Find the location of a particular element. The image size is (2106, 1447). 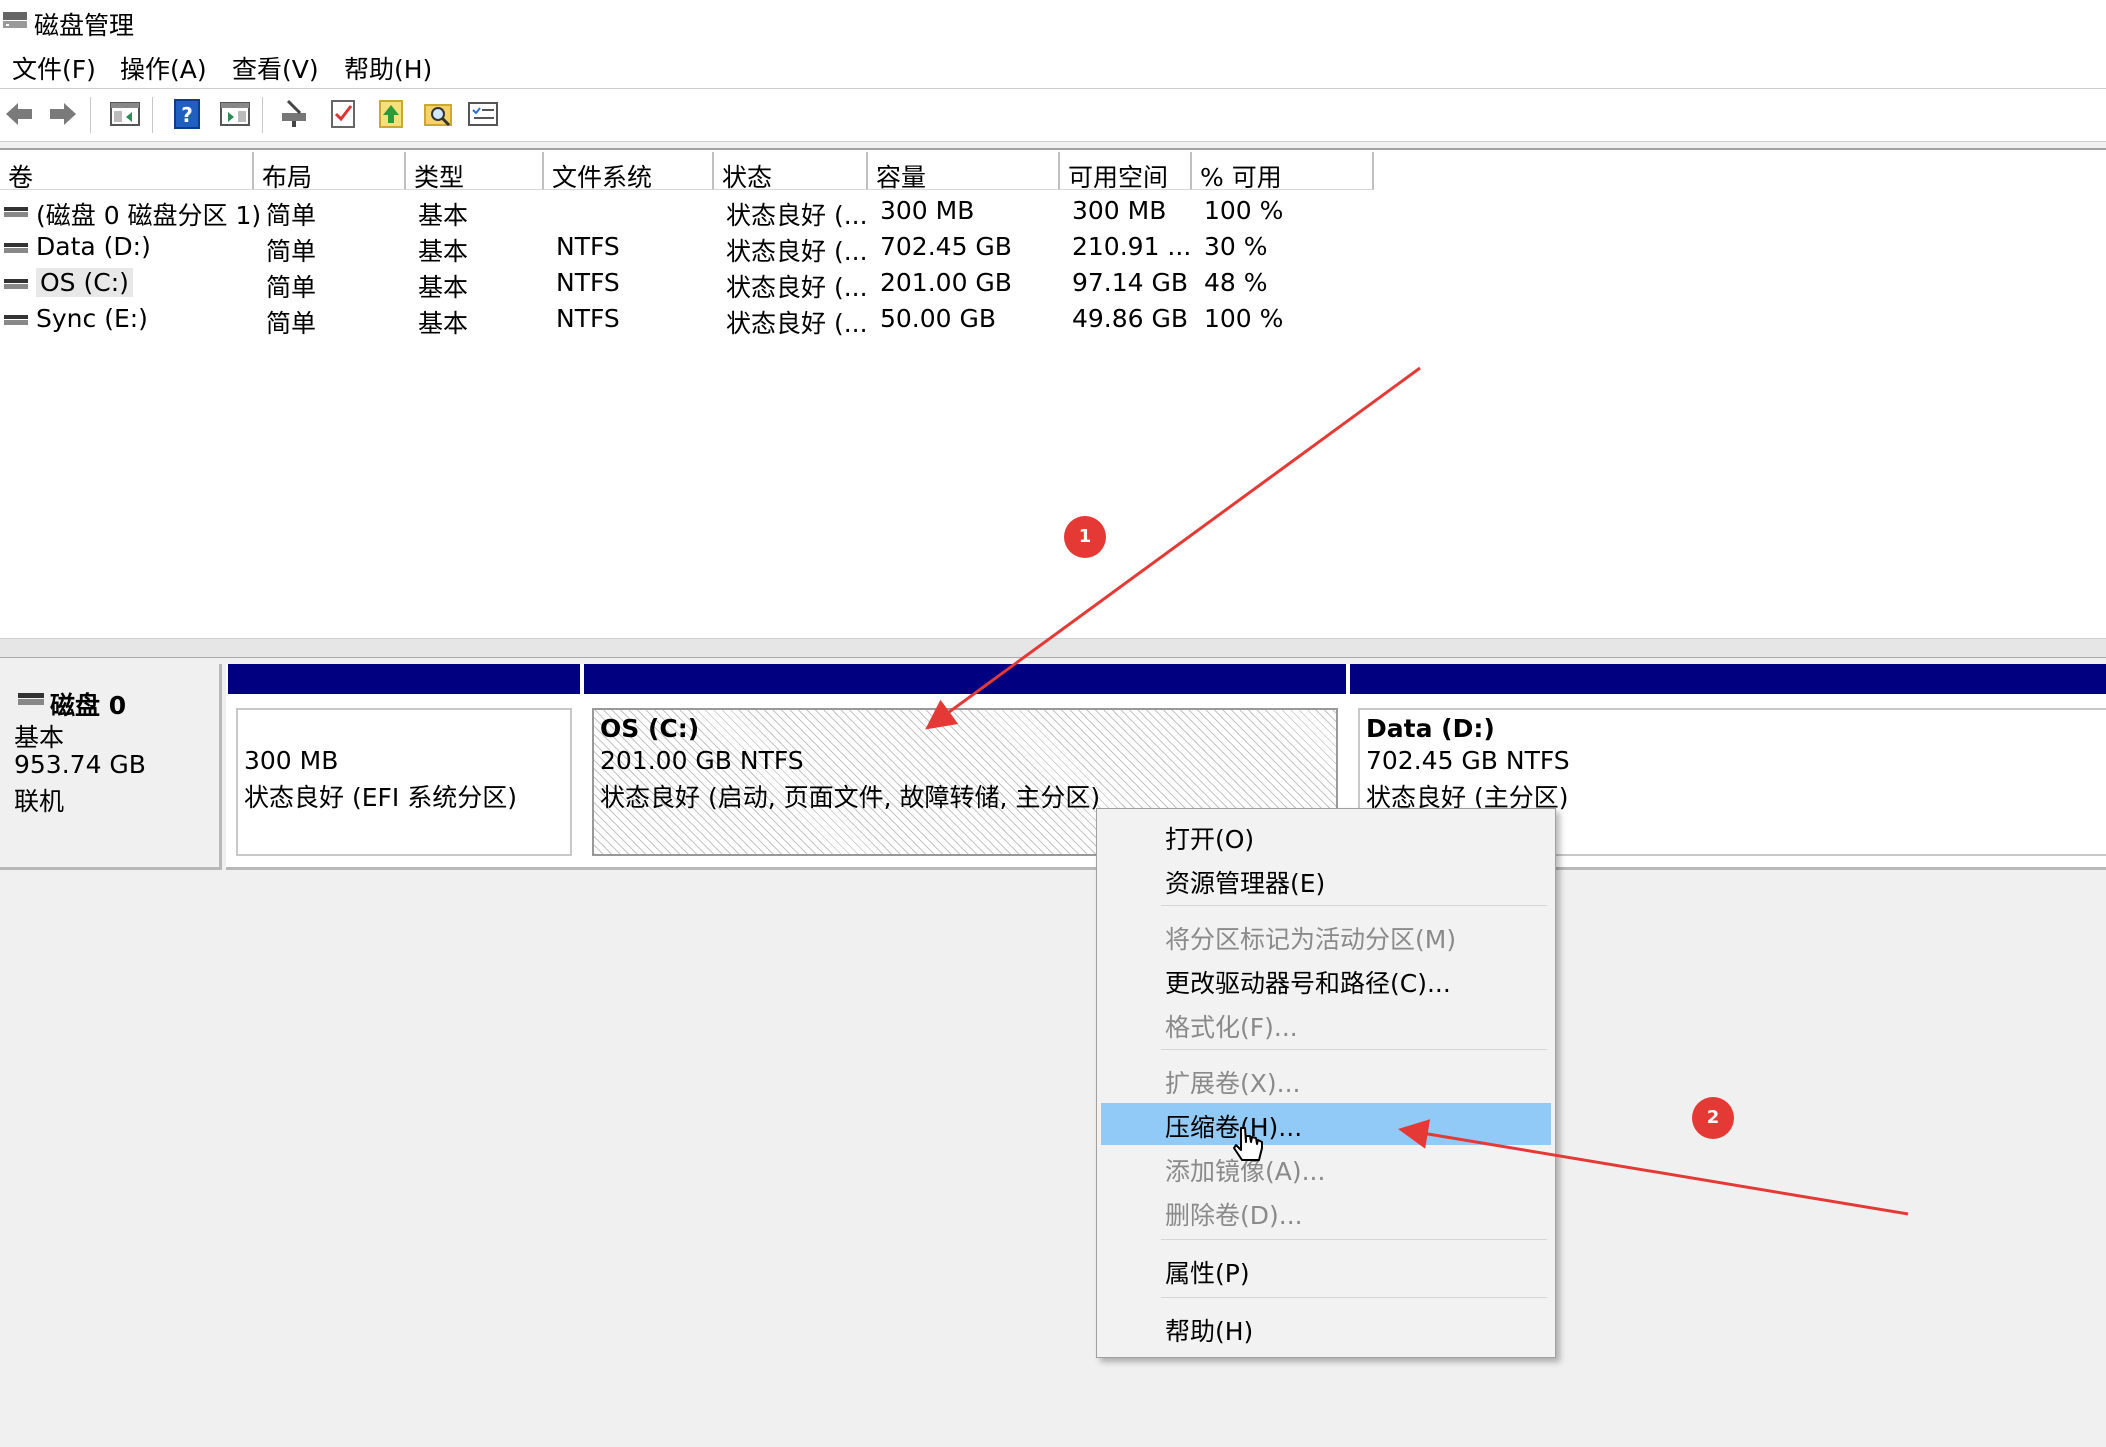

cell-capacity: 300 MB is located at coordinates (927, 210).